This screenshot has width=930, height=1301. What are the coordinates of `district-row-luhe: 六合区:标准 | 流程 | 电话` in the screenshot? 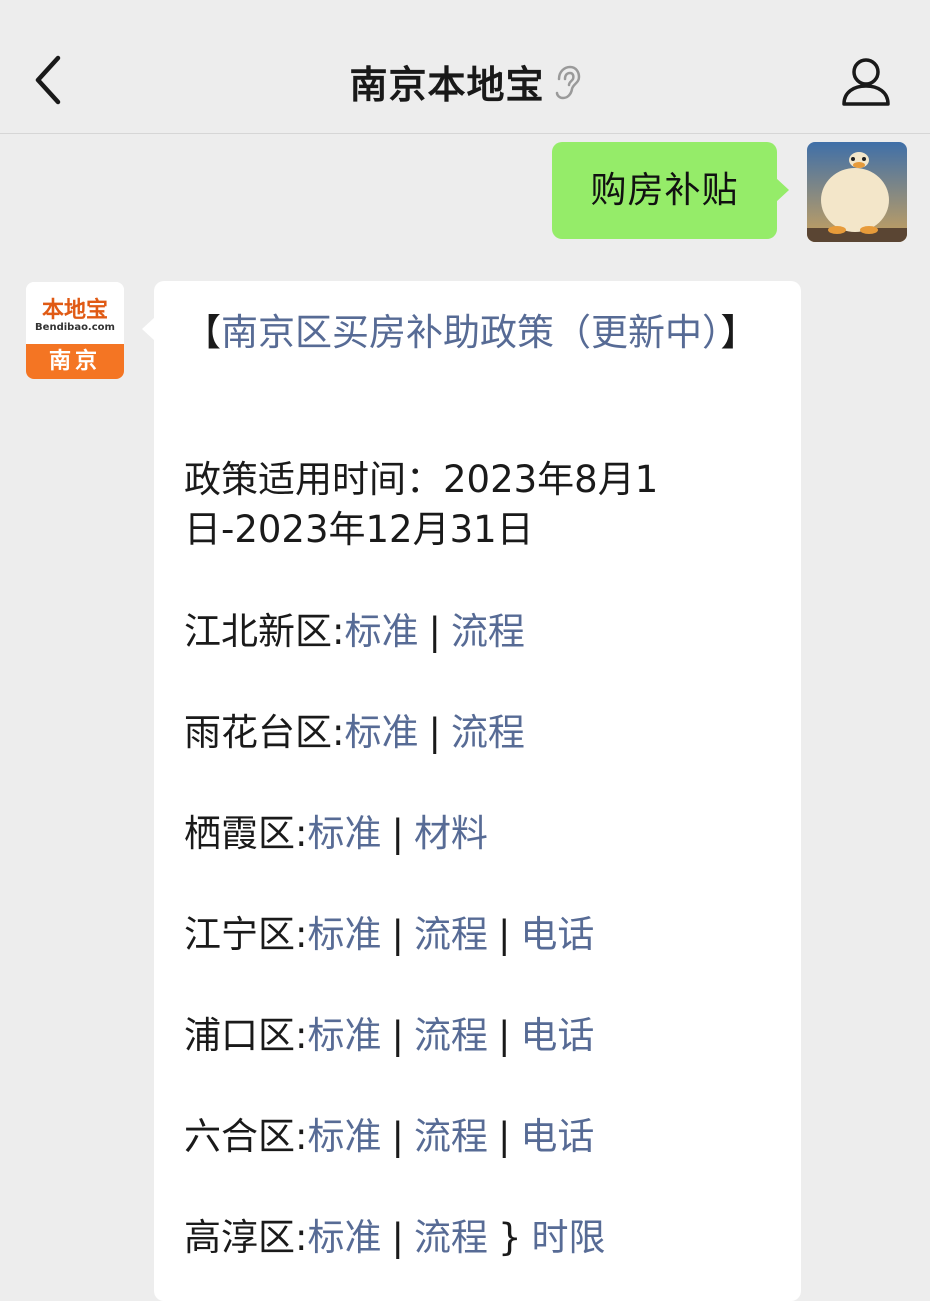 It's located at (481, 1137).